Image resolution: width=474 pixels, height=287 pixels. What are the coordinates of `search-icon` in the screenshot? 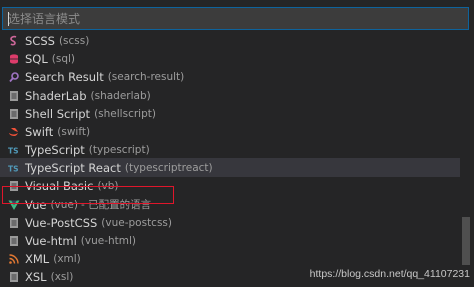 It's located at (14, 77).